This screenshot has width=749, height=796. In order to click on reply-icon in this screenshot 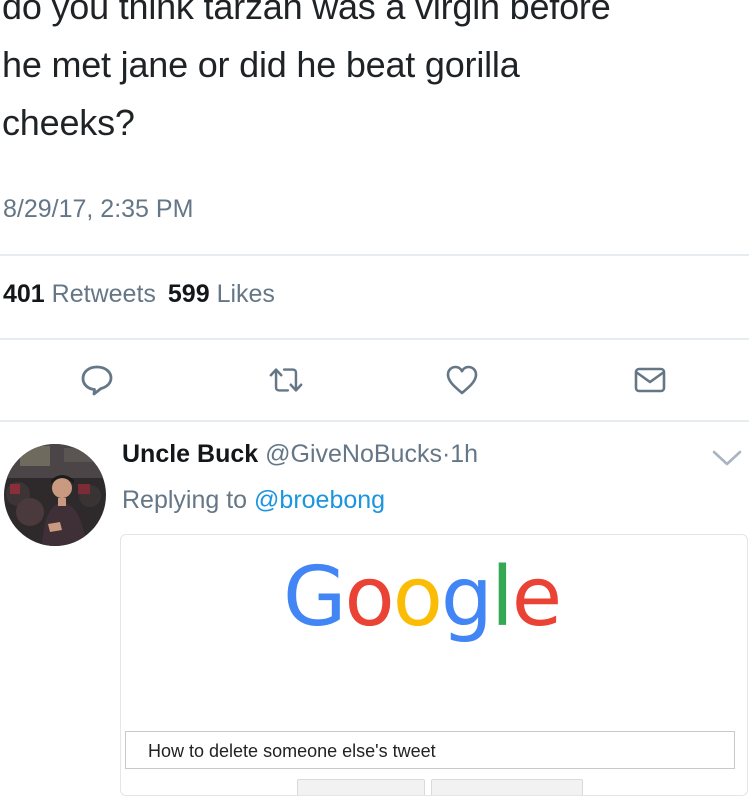, I will do `click(97, 380)`.